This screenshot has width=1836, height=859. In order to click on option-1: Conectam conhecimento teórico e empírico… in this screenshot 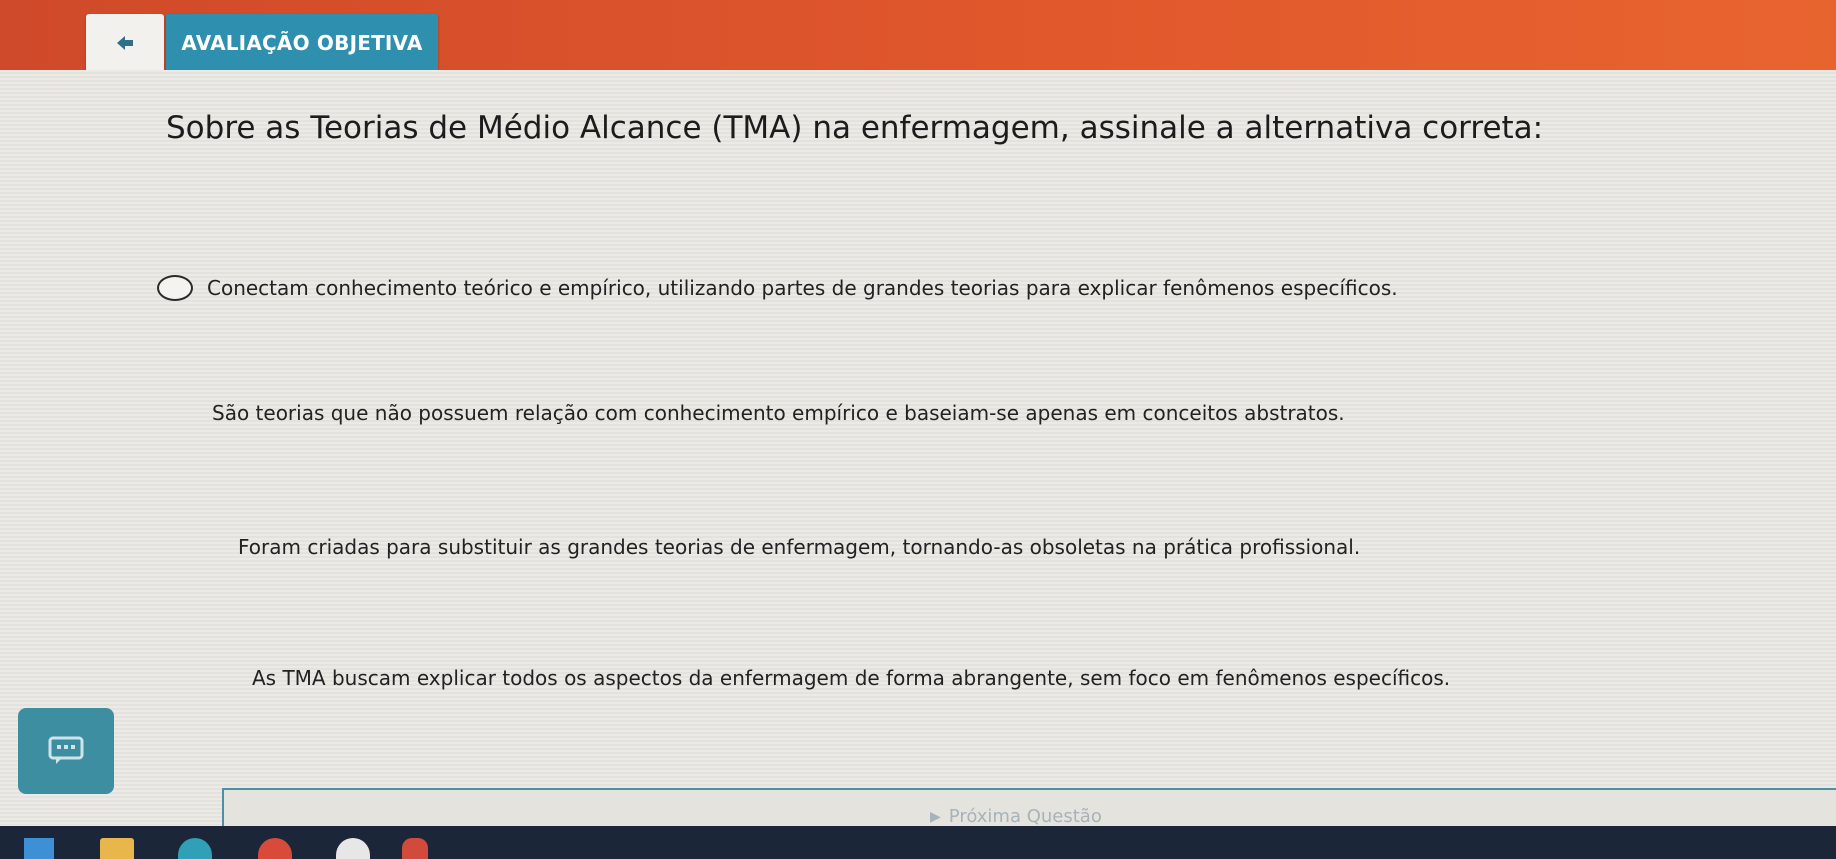, I will do `click(777, 288)`.